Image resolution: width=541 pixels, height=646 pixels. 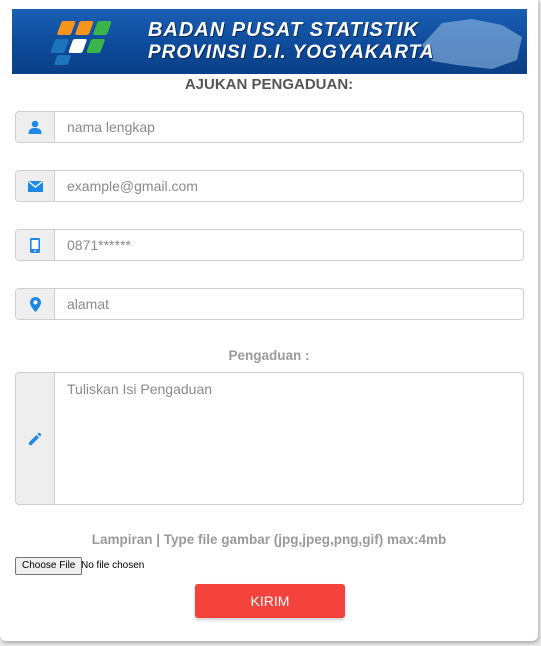 I want to click on email-field, so click(x=269, y=186).